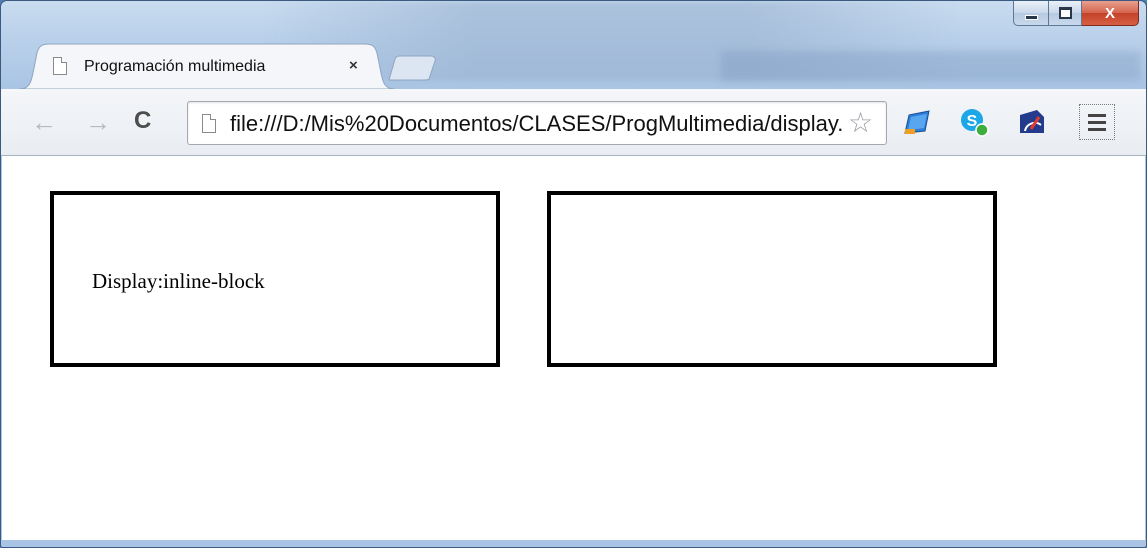 This screenshot has width=1147, height=548. What do you see at coordinates (321, 67) in the screenshot?
I see `tab-title-fade` at bounding box center [321, 67].